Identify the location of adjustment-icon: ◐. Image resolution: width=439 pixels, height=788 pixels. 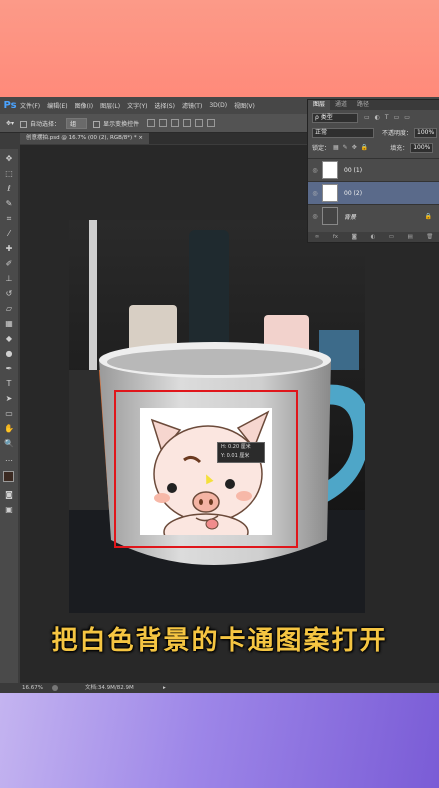
(372, 237).